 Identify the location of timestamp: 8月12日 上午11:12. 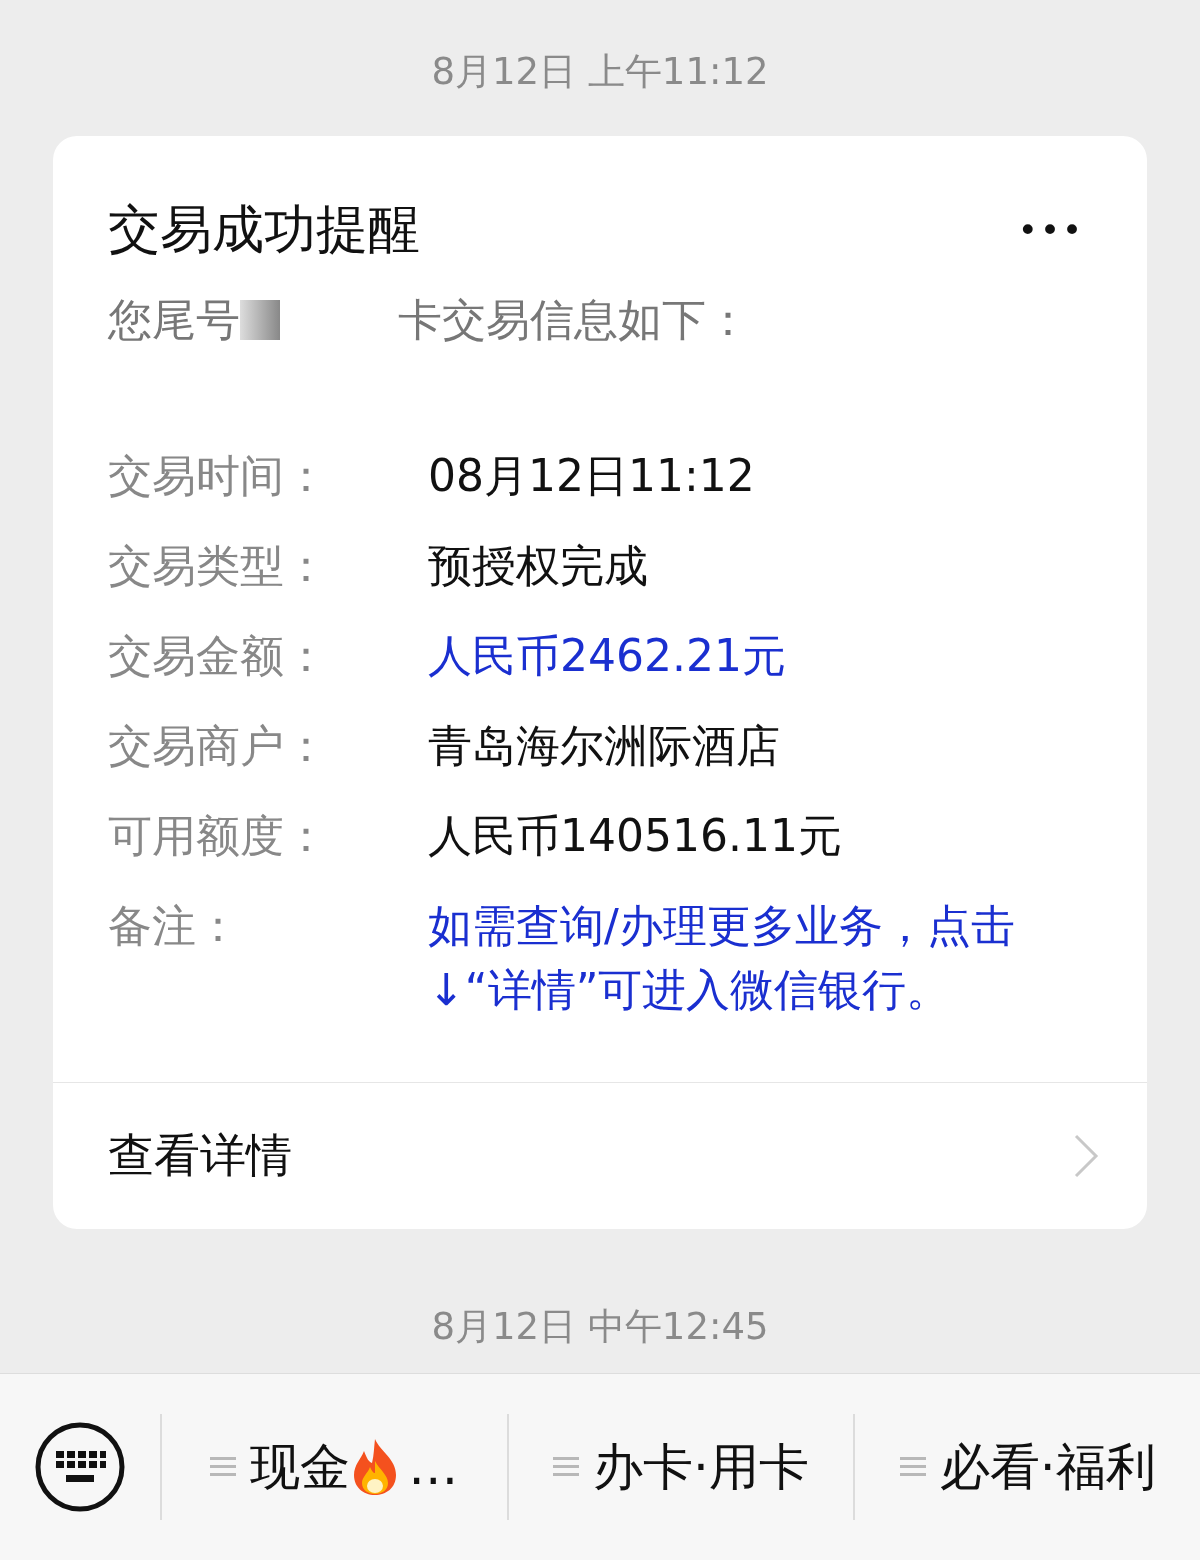
(600, 72).